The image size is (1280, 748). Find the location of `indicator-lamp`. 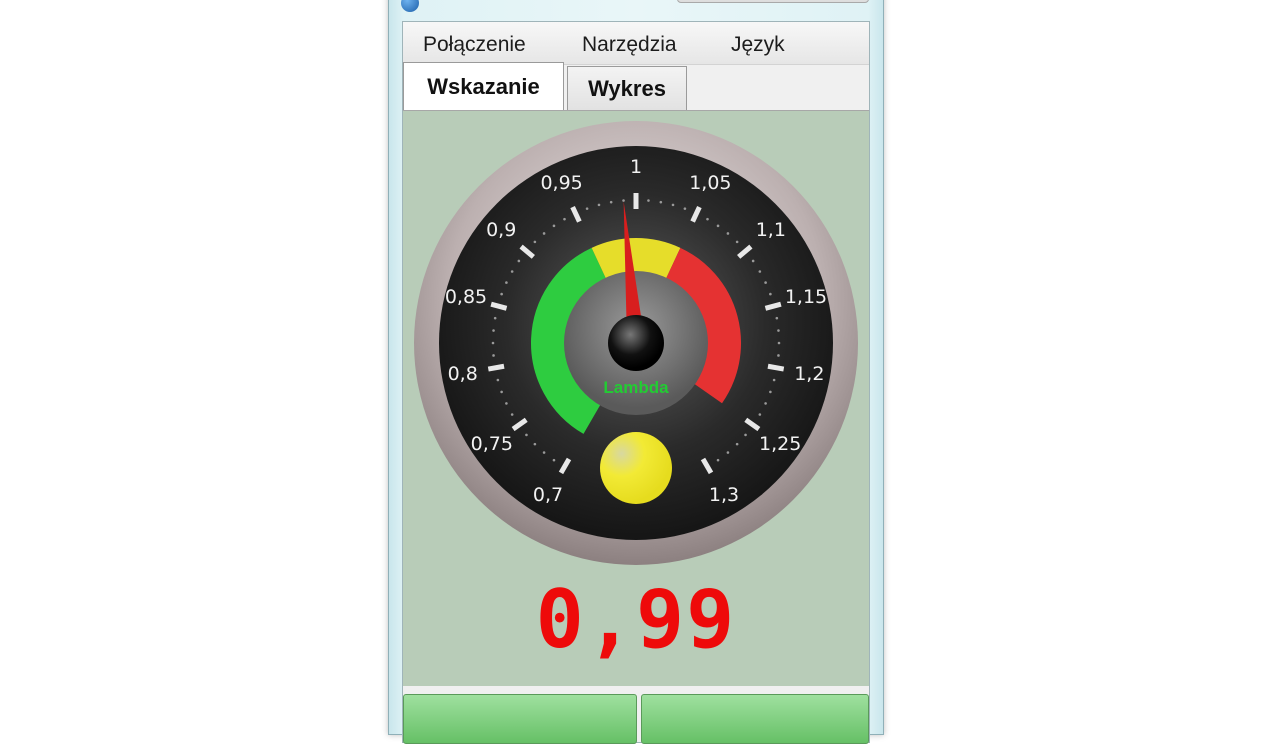

indicator-lamp is located at coordinates (636, 468).